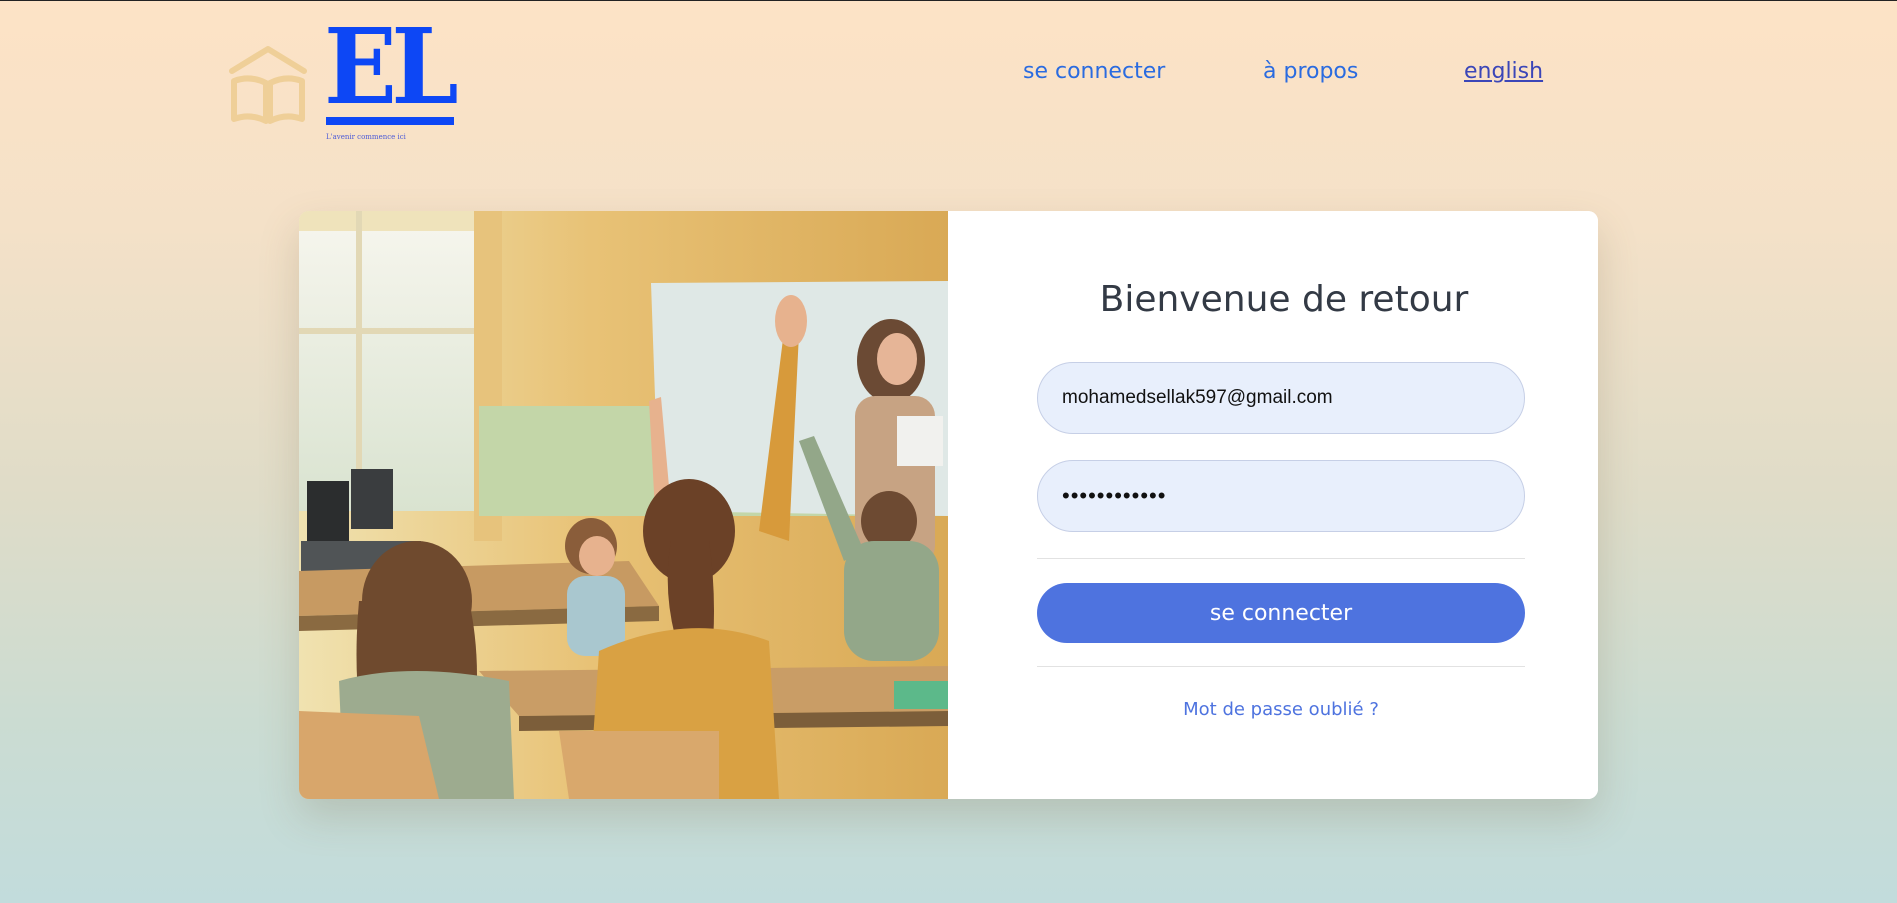  What do you see at coordinates (1281, 558) in the screenshot?
I see `form-divider-top` at bounding box center [1281, 558].